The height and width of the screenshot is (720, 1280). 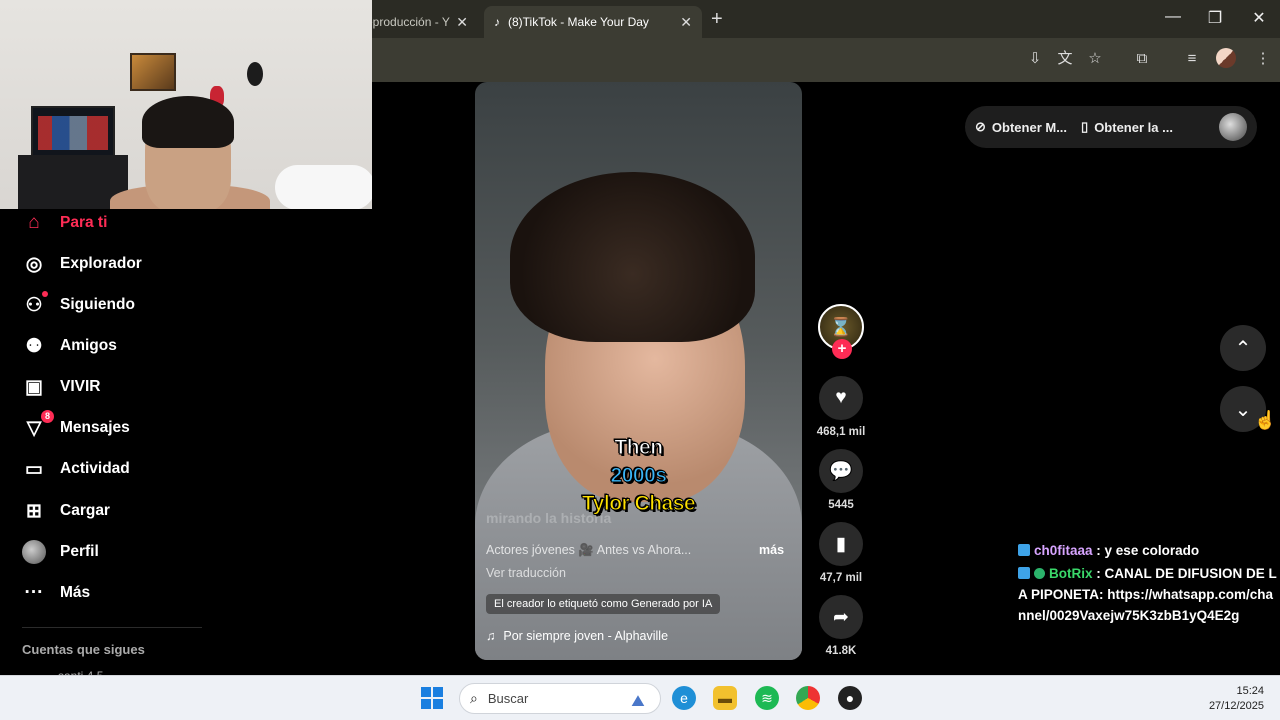 What do you see at coordinates (34, 346) in the screenshot?
I see `friends-icon: ⚉` at bounding box center [34, 346].